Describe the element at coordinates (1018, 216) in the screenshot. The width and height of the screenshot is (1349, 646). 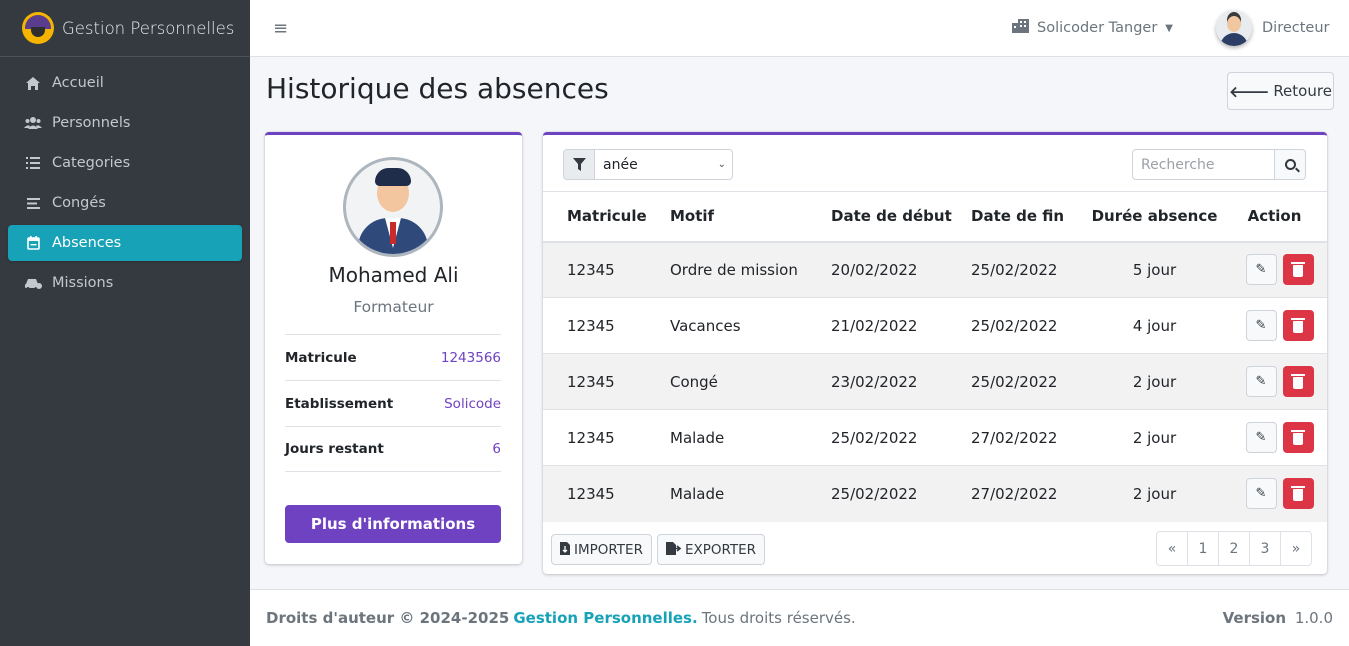
I see `col-date-fin: Date de fin` at that location.